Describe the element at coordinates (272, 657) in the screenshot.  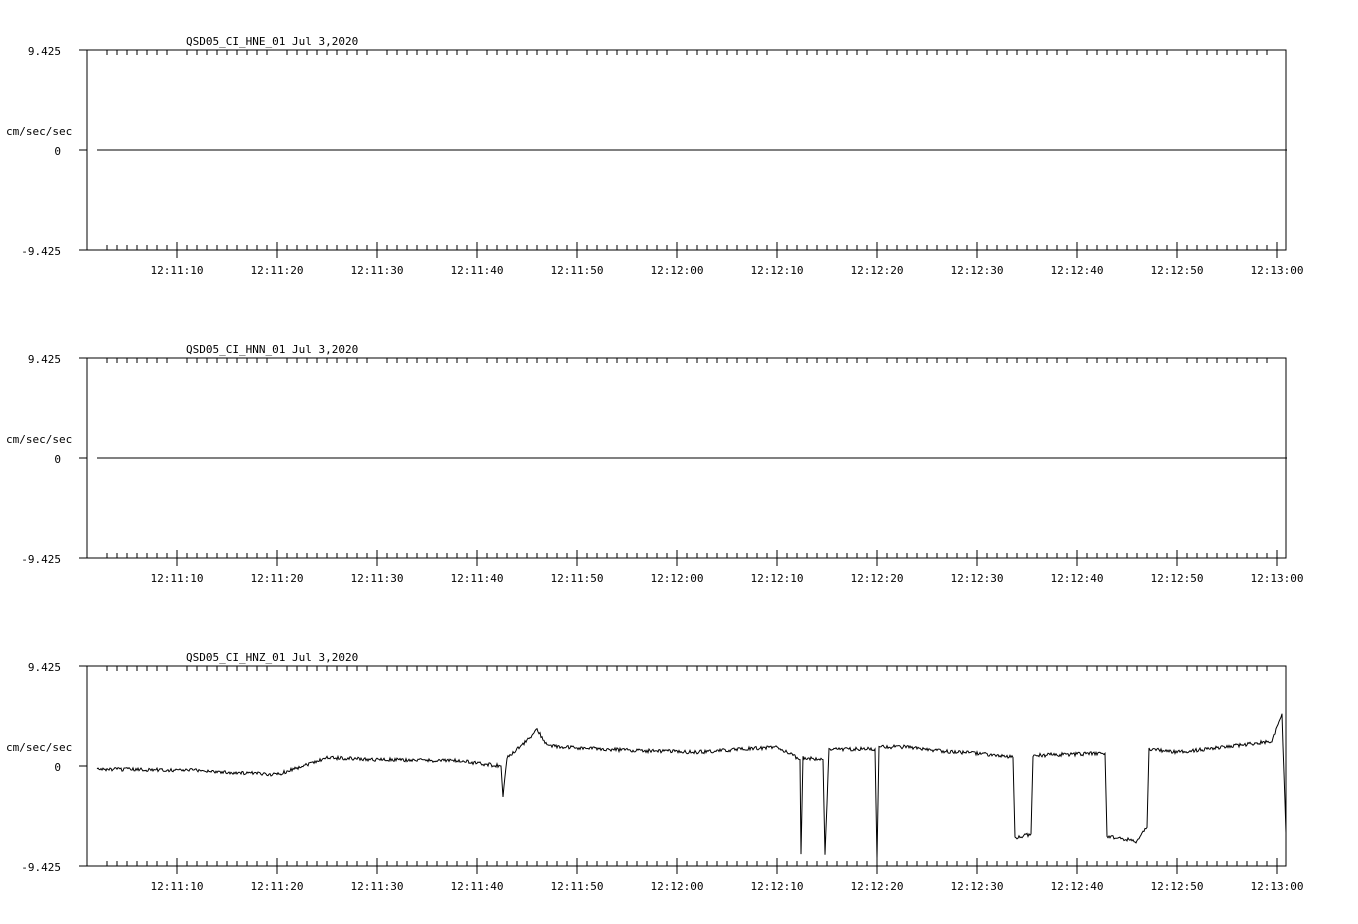
I see `panel-title: QSD05_CI_HNZ_01 Jul 3,2020` at that location.